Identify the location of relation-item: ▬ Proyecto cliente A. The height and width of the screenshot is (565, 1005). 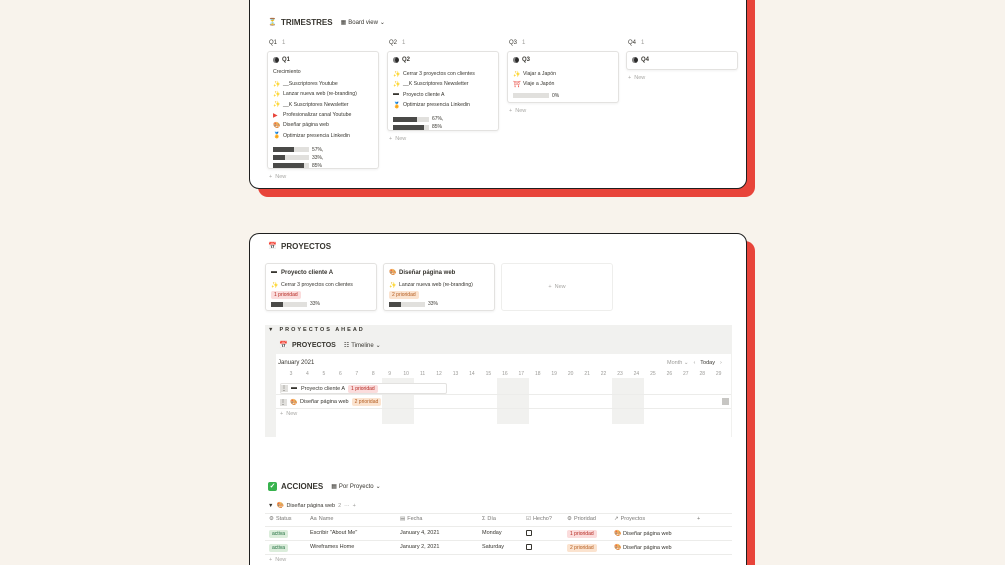
(443, 95).